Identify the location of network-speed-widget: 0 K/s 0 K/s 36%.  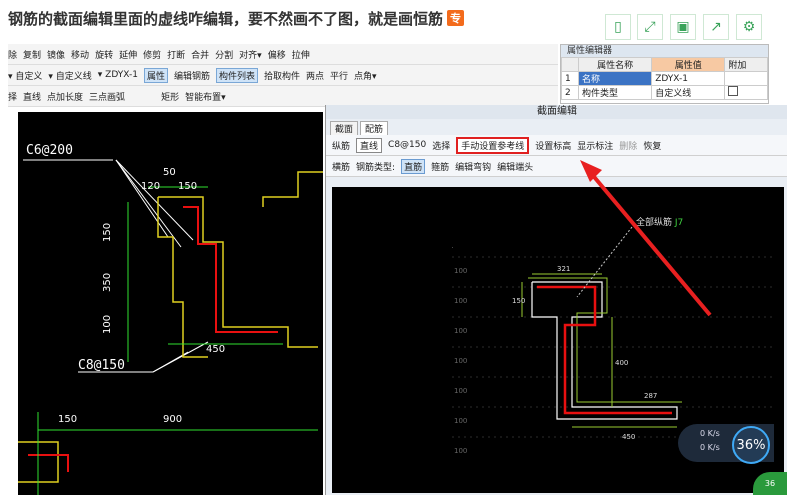
(726, 444).